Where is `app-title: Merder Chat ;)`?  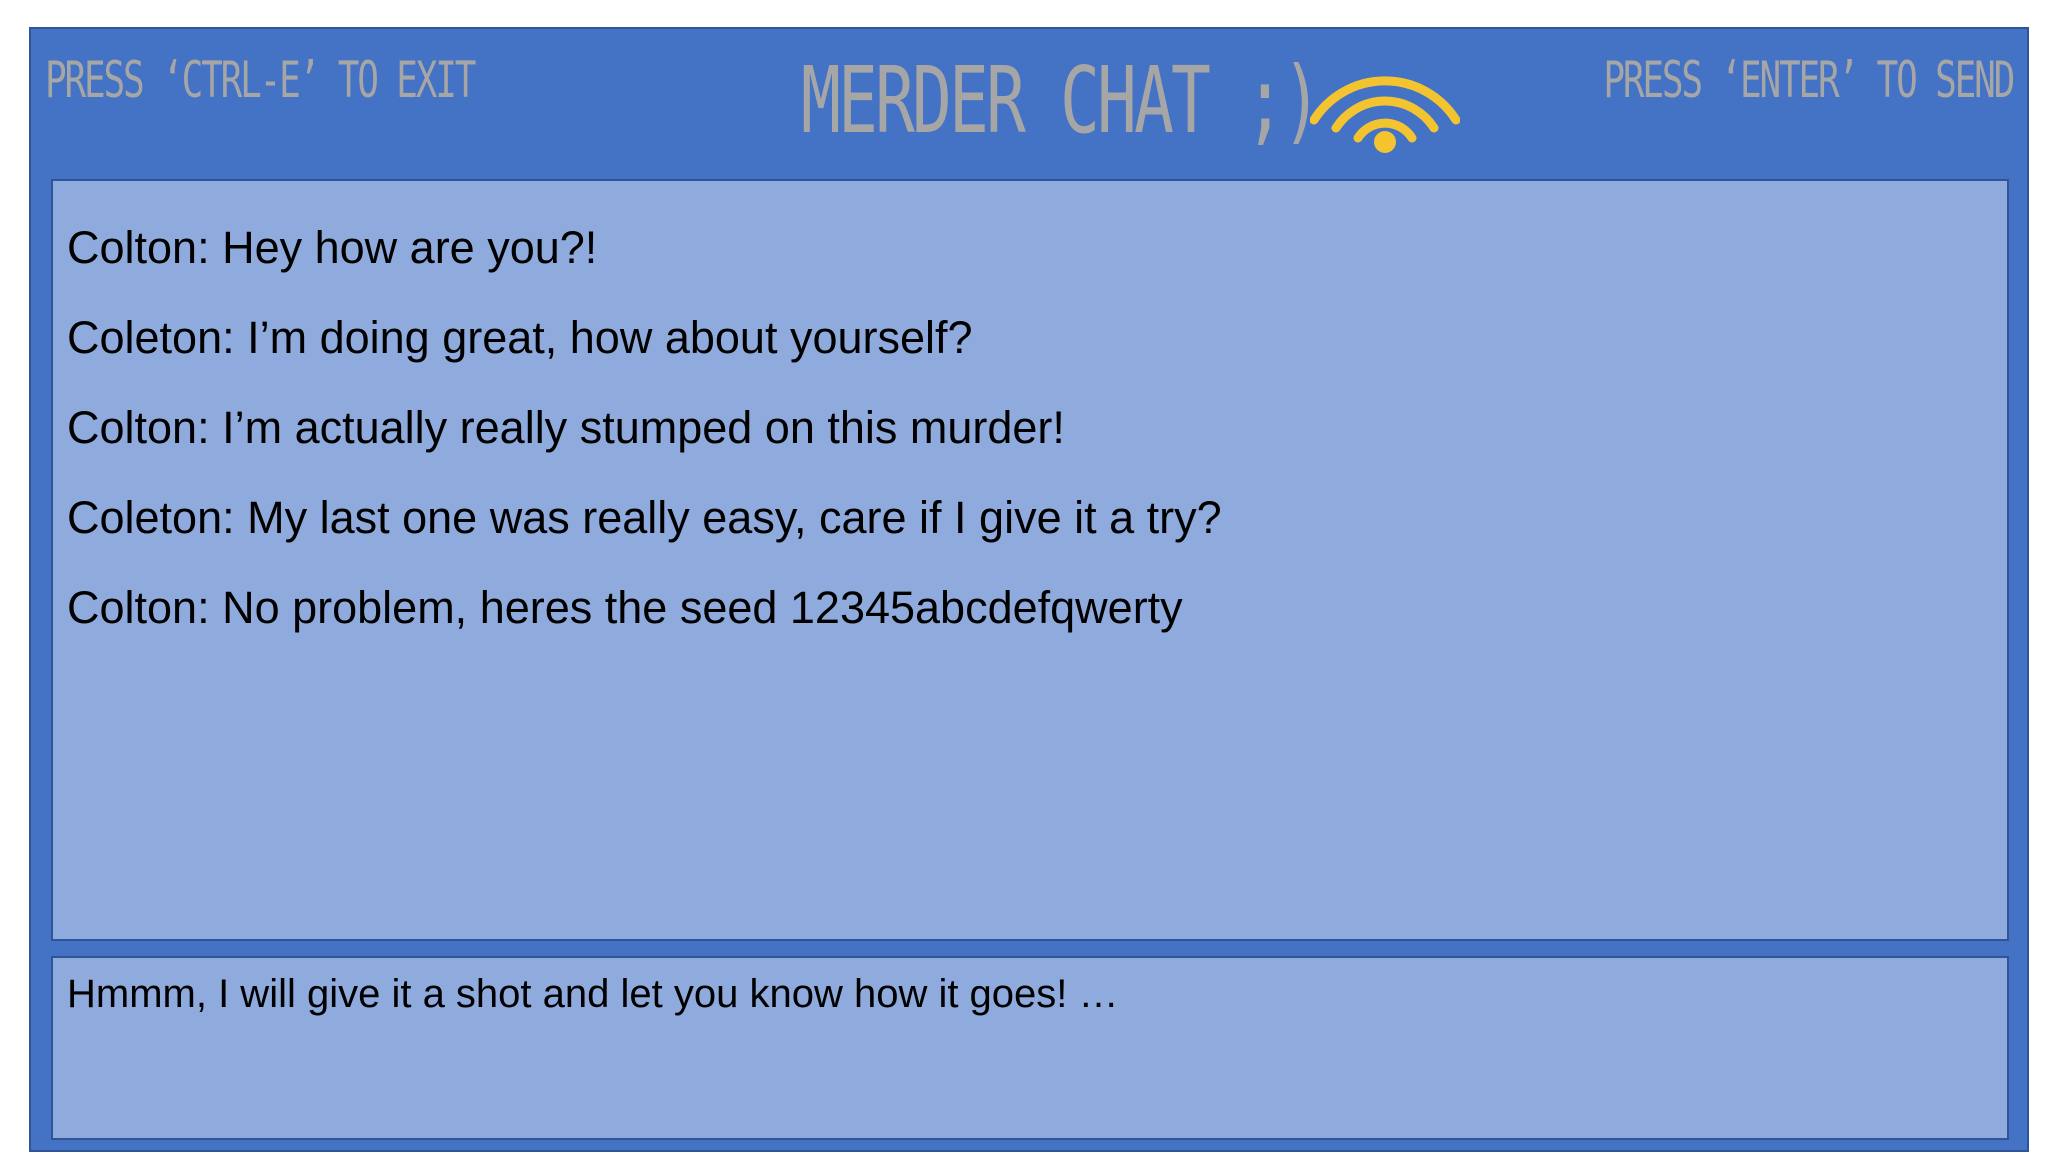 app-title: Merder Chat ;) is located at coordinates (1061, 100).